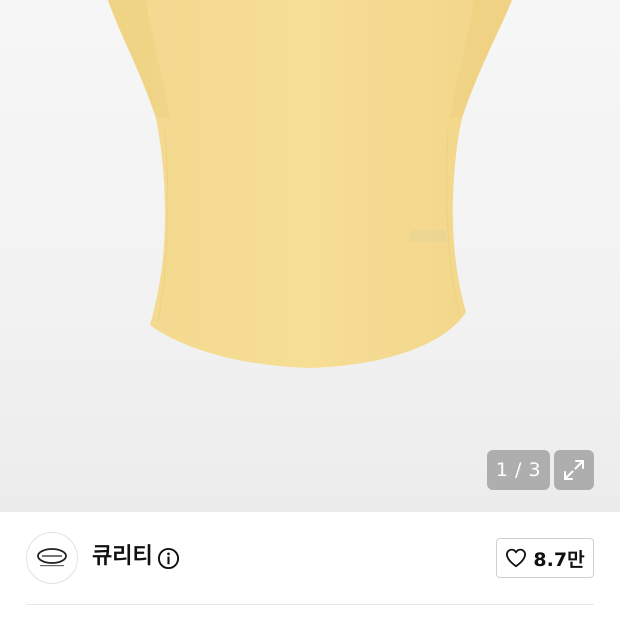 This screenshot has height=620, width=620. I want to click on like-count: 8.7만, so click(559, 559).